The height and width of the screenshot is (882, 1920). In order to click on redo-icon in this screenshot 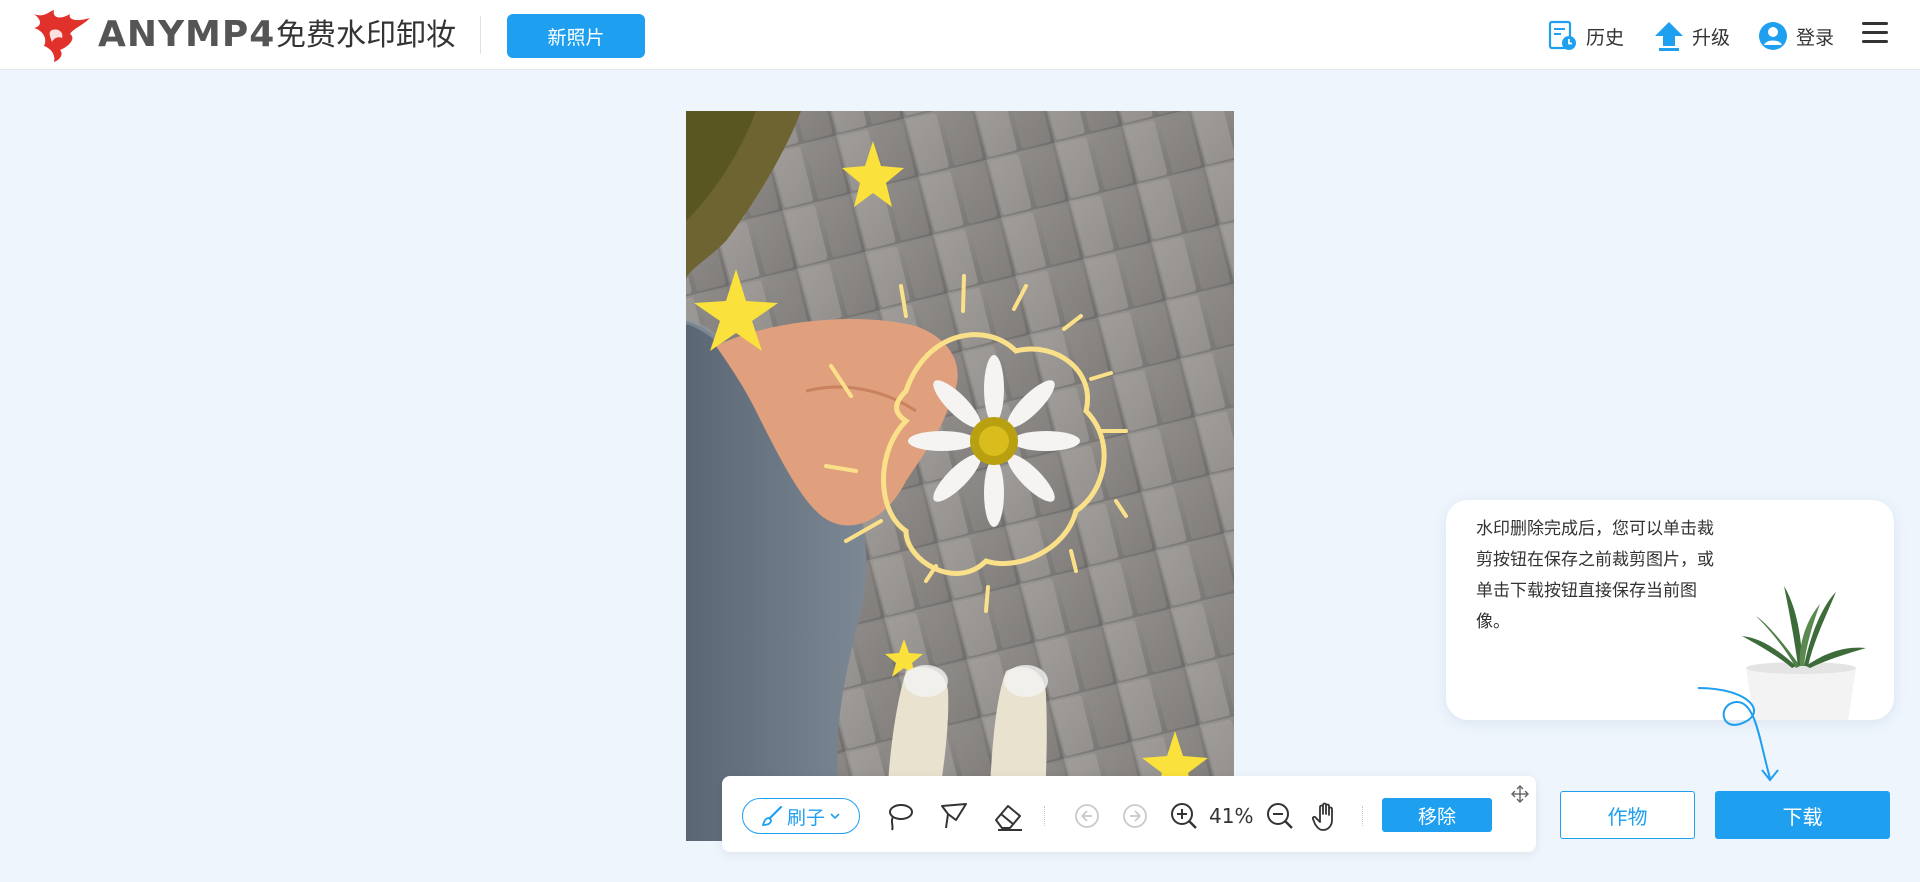, I will do `click(1135, 816)`.